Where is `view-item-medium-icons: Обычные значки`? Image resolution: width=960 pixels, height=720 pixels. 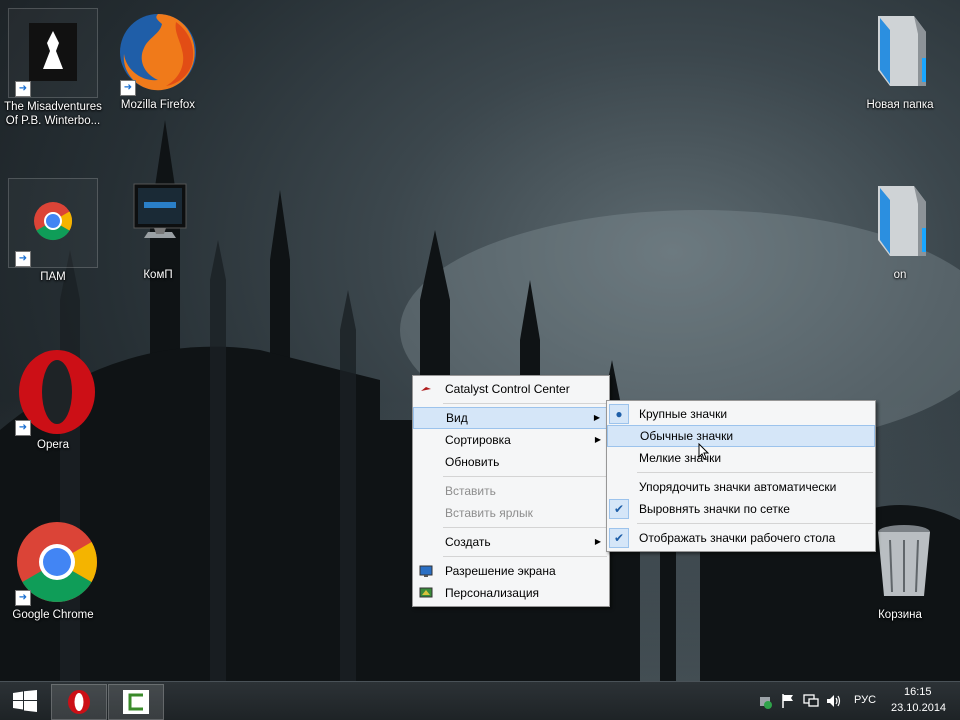
view-item-medium-icons: Обычные значки is located at coordinates (741, 436).